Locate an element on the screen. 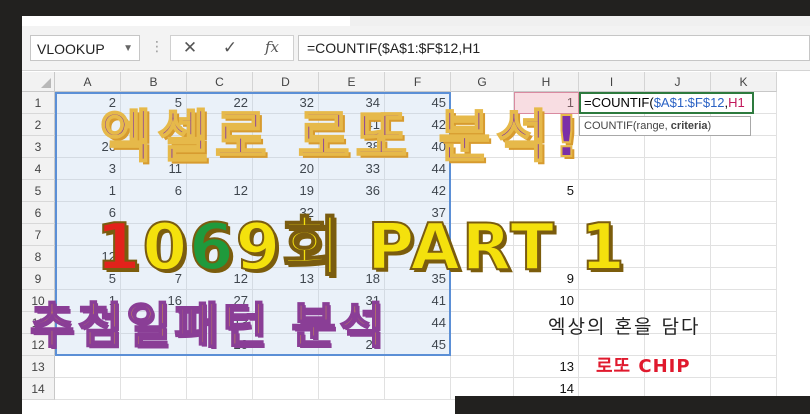  cell-a13 is located at coordinates (88, 367).